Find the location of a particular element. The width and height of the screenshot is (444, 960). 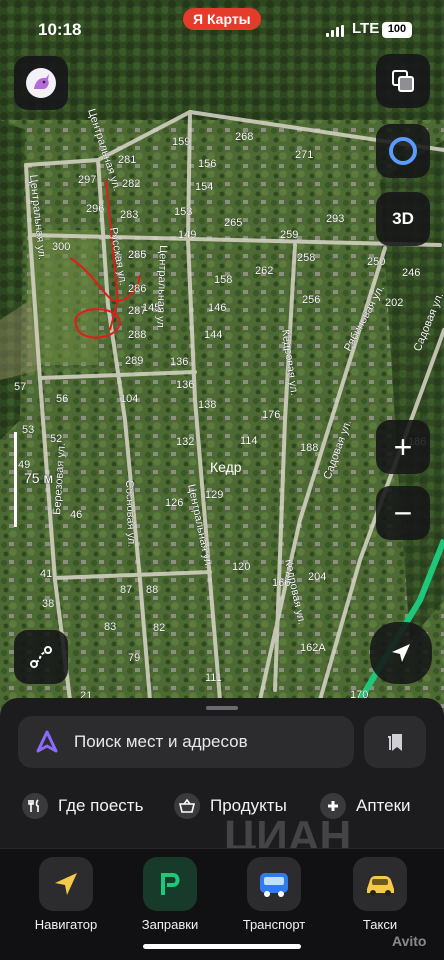

house-number-label: 156 is located at coordinates (207, 164).